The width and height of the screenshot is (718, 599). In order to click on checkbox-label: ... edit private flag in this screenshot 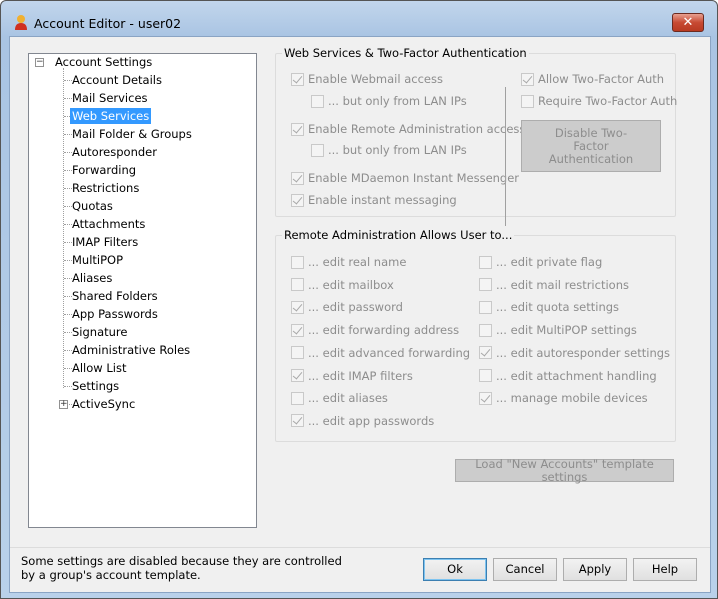, I will do `click(549, 262)`.